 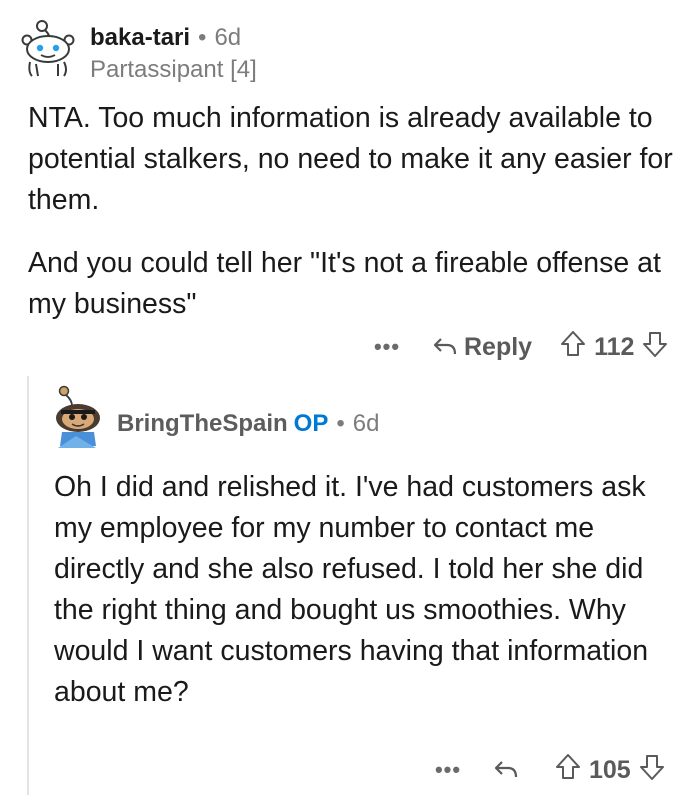 I want to click on reply-button: Reply, so click(x=482, y=347).